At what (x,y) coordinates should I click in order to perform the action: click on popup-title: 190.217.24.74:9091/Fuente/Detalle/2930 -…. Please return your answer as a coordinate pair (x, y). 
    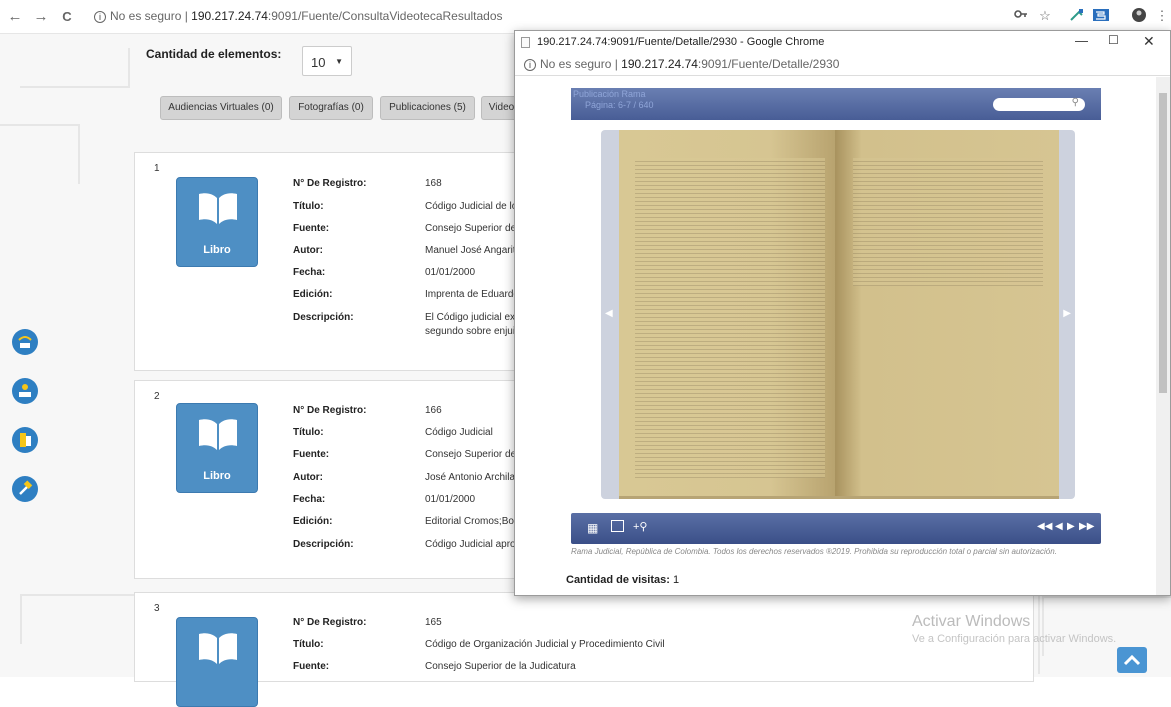
    Looking at the image, I should click on (681, 42).